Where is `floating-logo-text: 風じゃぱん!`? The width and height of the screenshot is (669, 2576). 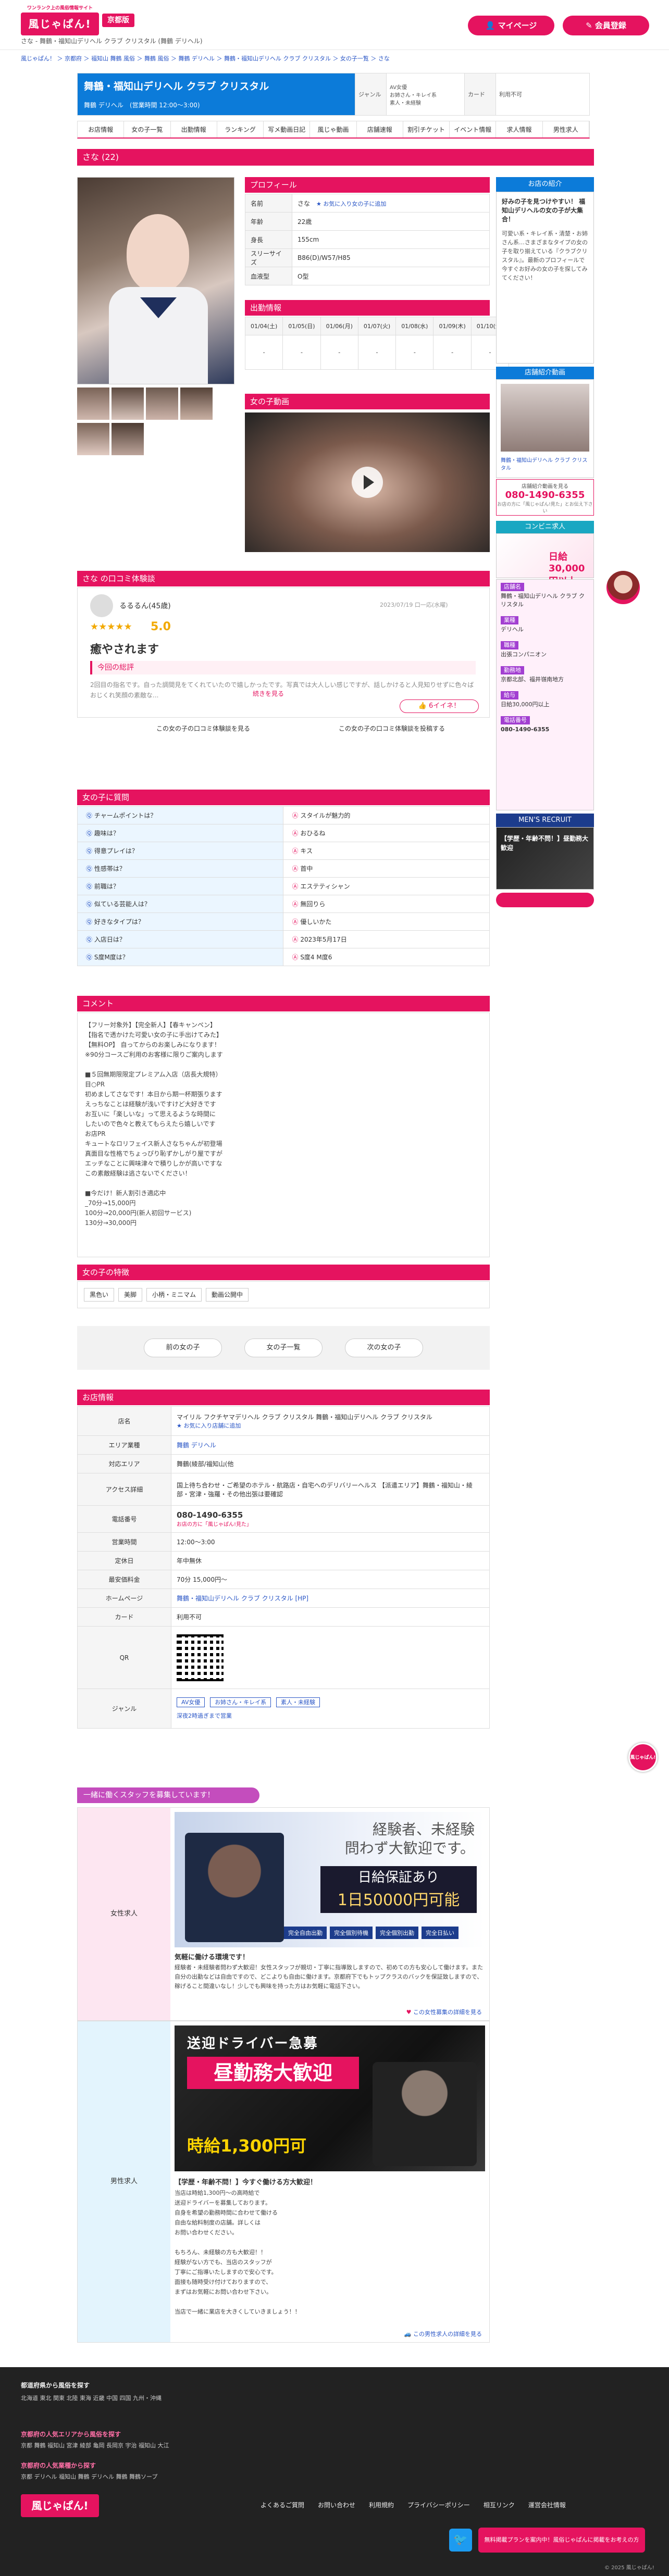
floating-logo-text: 風じゃぱん! is located at coordinates (643, 1757).